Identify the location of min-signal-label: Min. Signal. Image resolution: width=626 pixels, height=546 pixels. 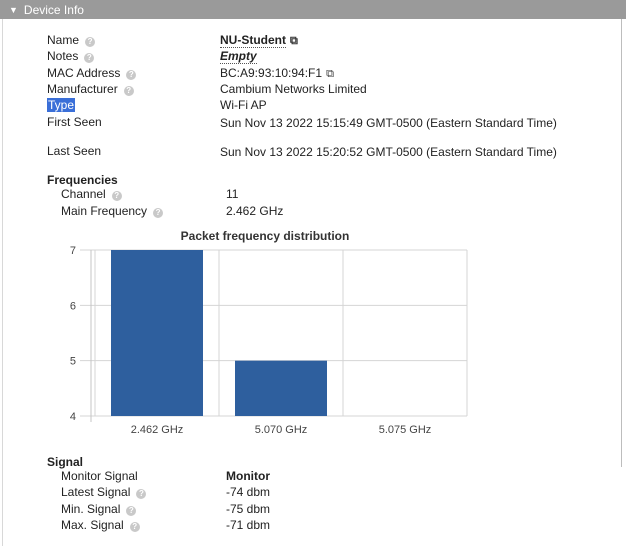
(91, 509).